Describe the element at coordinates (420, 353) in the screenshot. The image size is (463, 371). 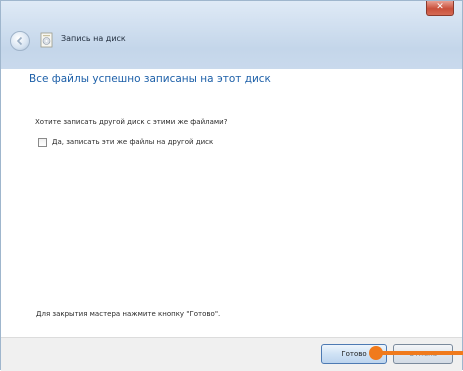
I see `annotation-pointer-line` at that location.